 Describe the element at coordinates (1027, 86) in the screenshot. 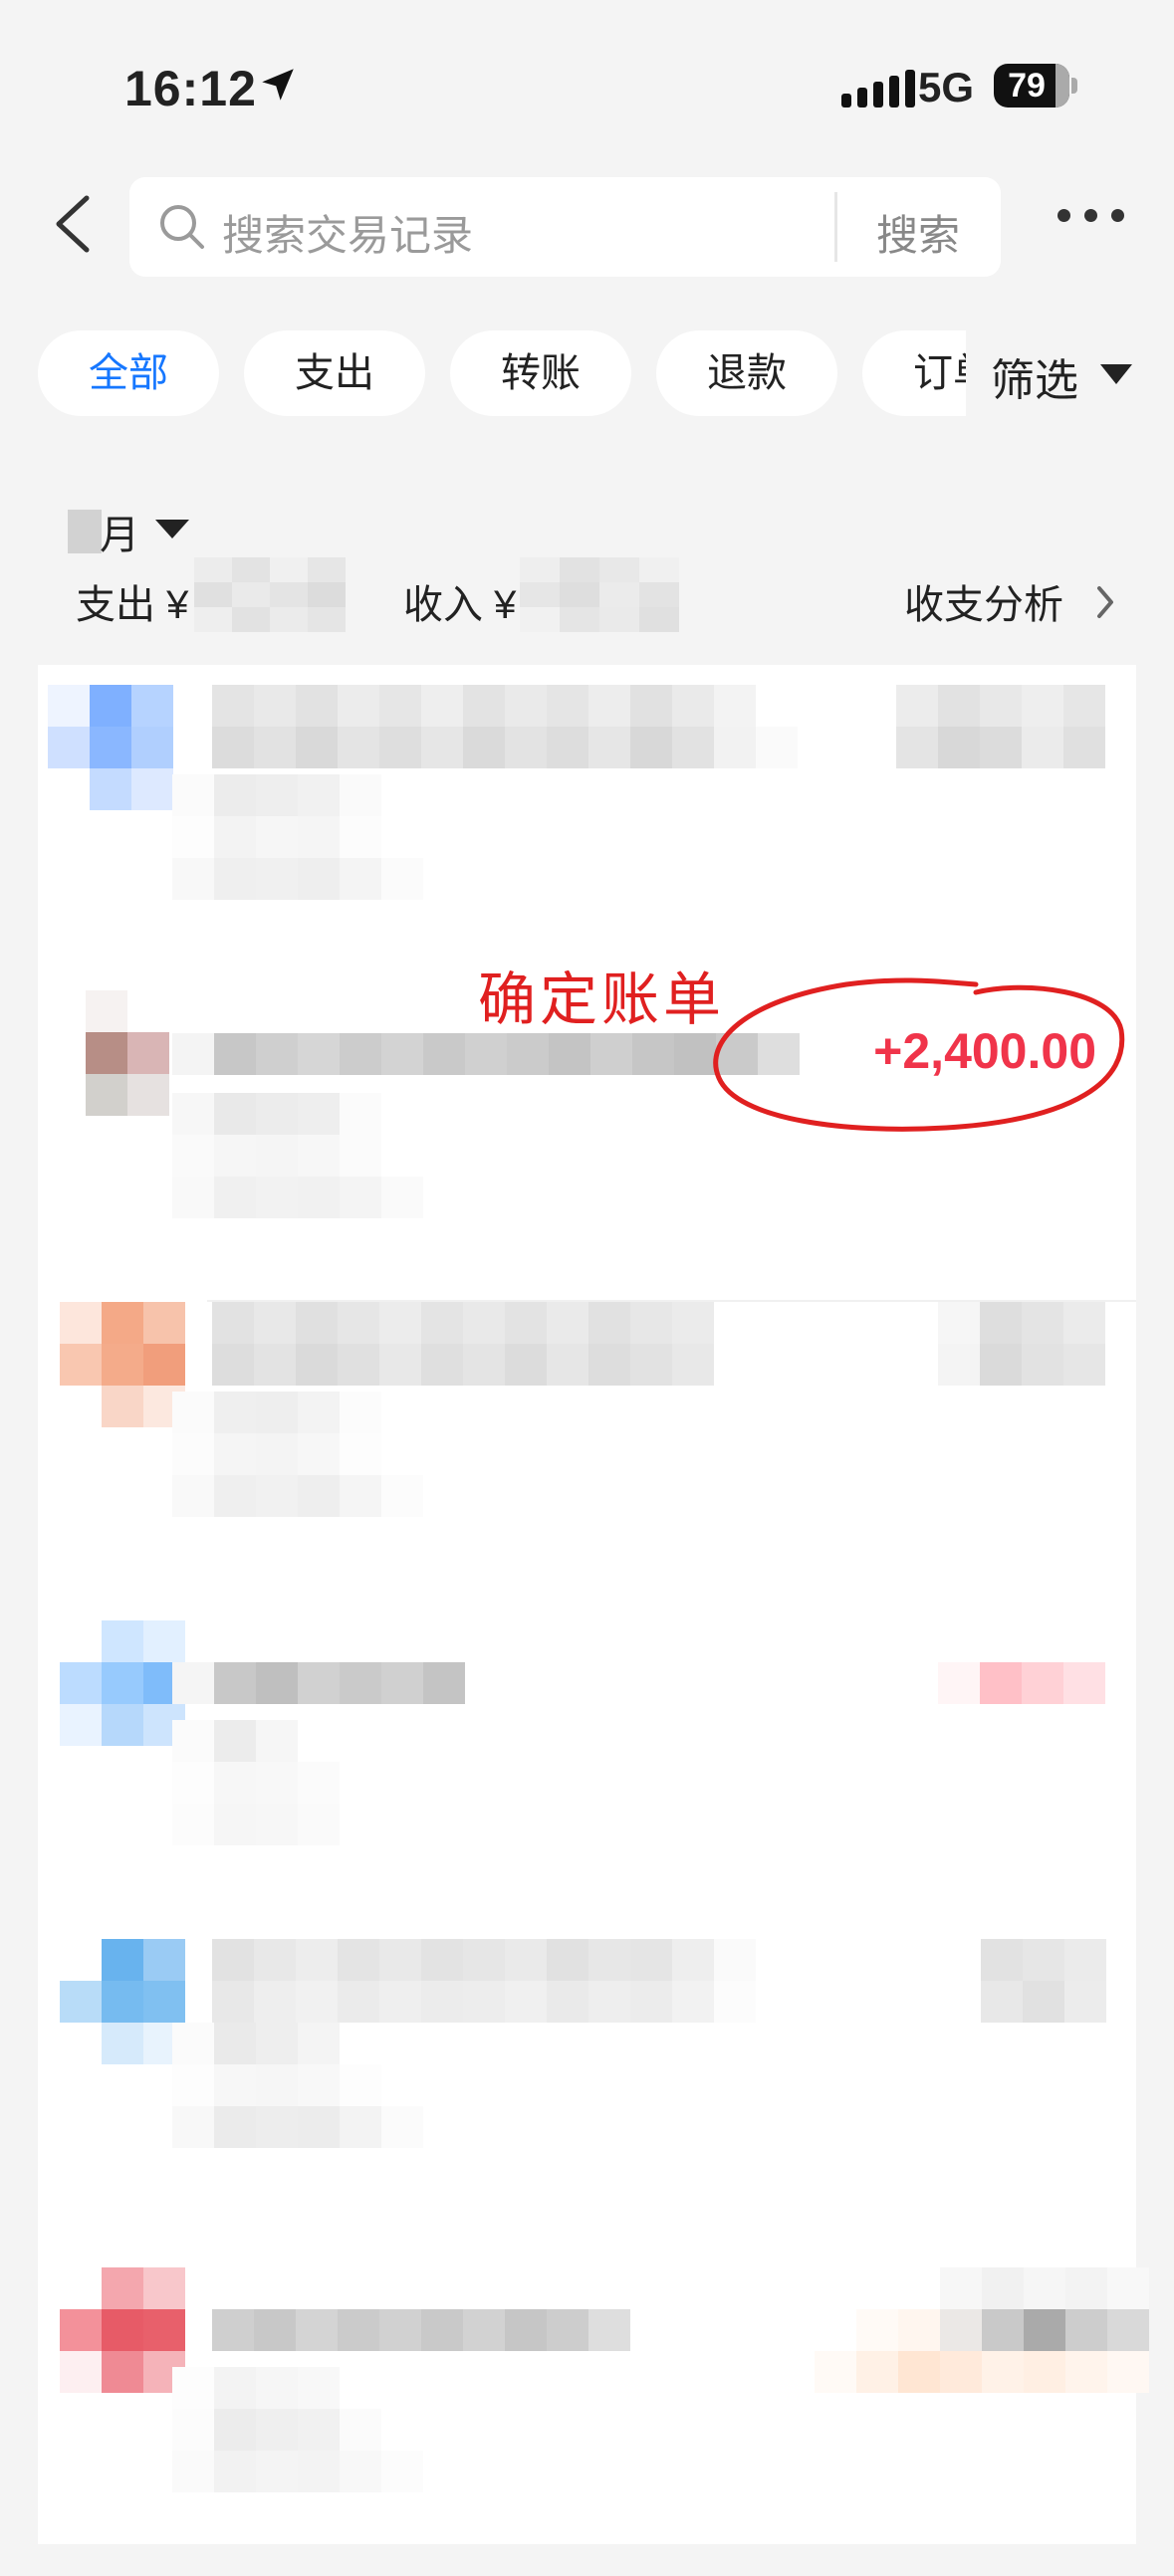

I see `battery-level: 79` at that location.